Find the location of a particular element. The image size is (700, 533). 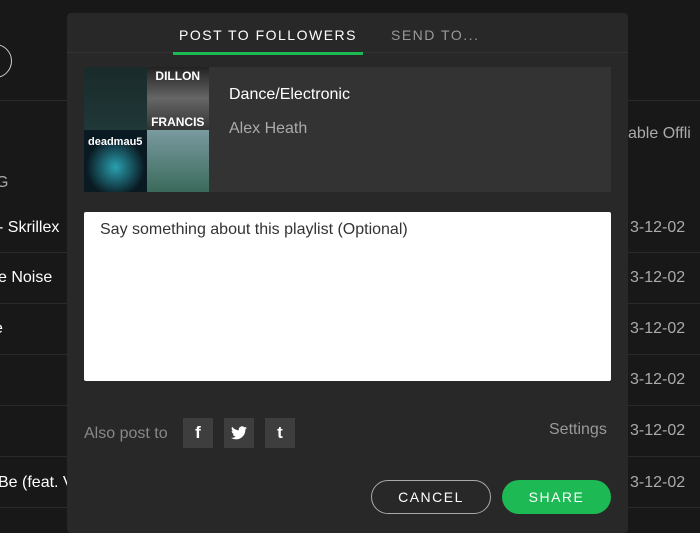

bg-text: Be (feat. V is located at coordinates (37, 482).